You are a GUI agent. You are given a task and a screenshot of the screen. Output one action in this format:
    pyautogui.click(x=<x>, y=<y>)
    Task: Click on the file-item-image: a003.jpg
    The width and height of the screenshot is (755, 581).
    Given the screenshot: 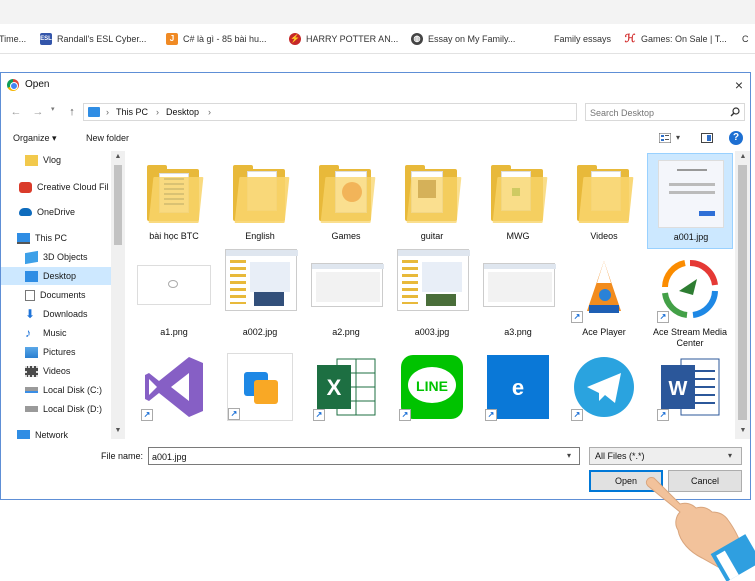 What is the action you would take?
    pyautogui.click(x=432, y=297)
    